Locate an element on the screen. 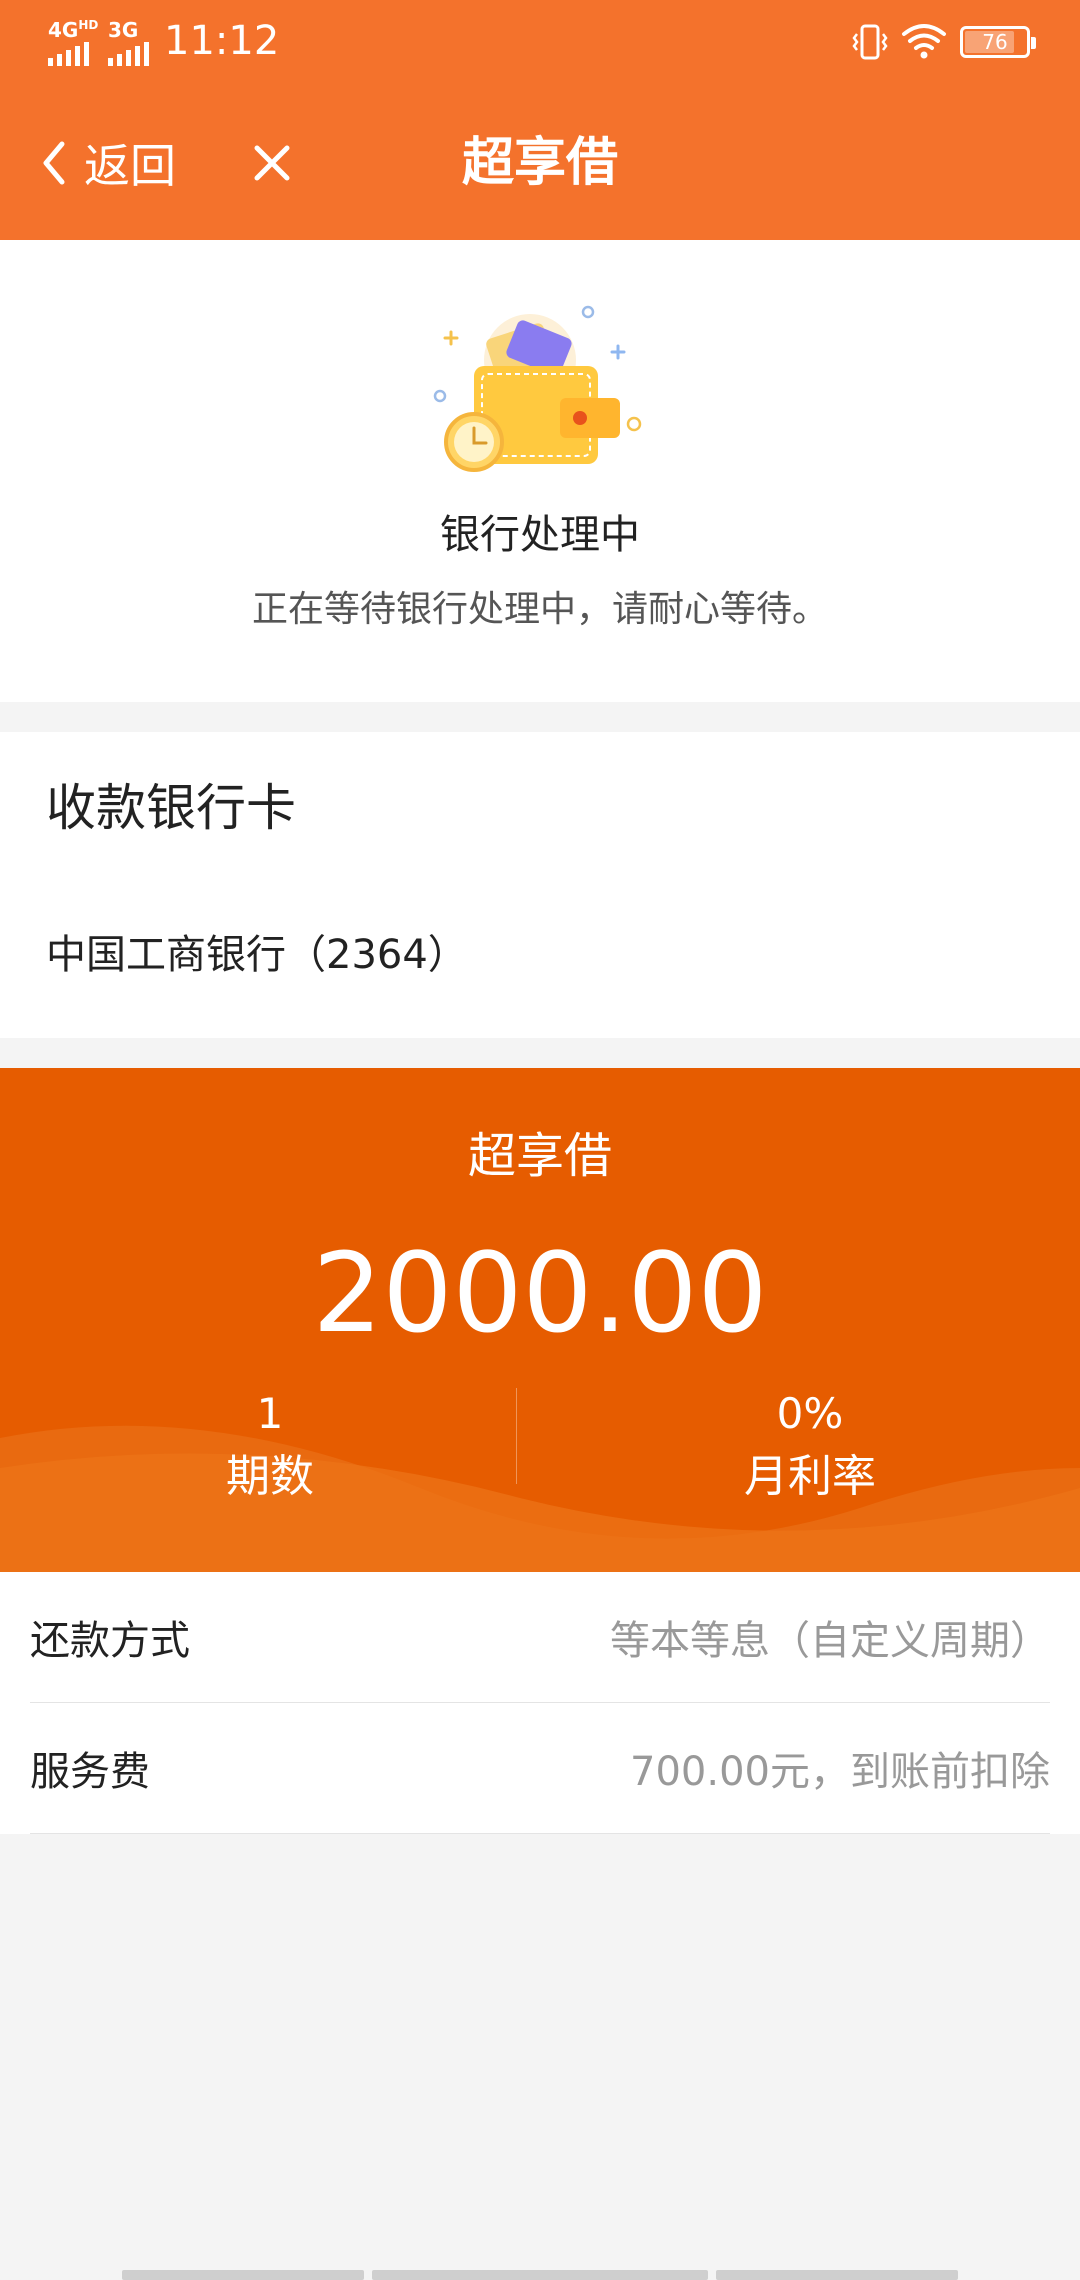 This screenshot has width=1080, height=2280. battery-level: 76 is located at coordinates (995, 42).